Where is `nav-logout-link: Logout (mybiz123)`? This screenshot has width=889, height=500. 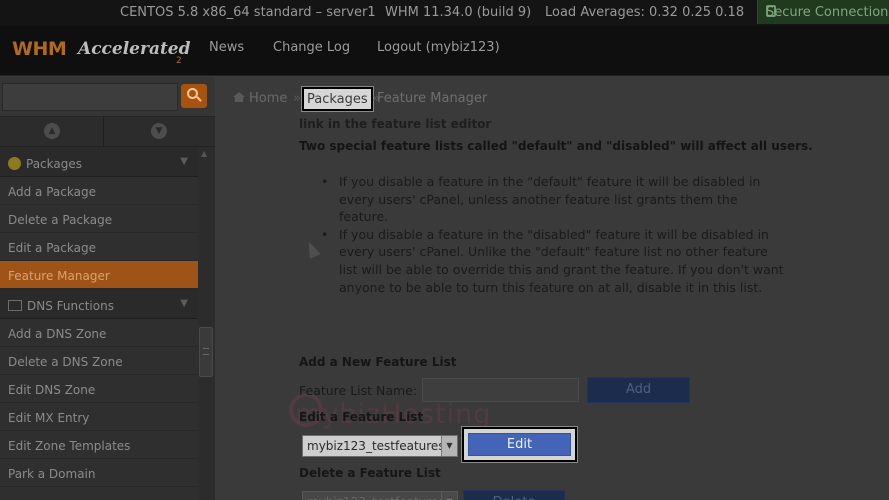 nav-logout-link: Logout (mybiz123) is located at coordinates (438, 47).